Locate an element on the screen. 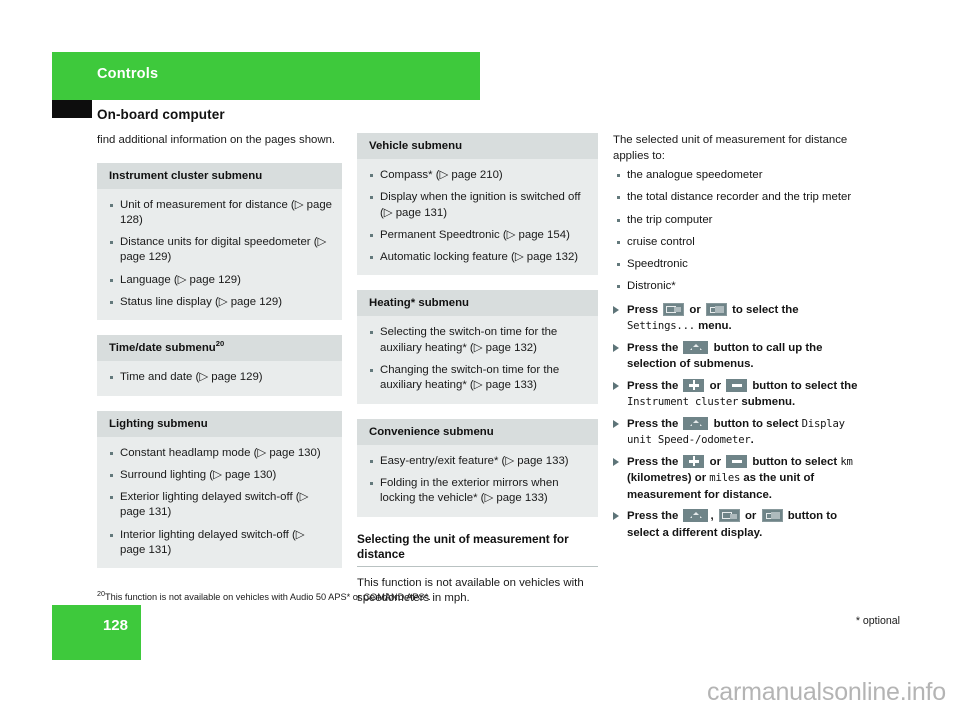 This screenshot has height=712, width=960. watermark: carmanualsonline.info is located at coordinates (826, 692).